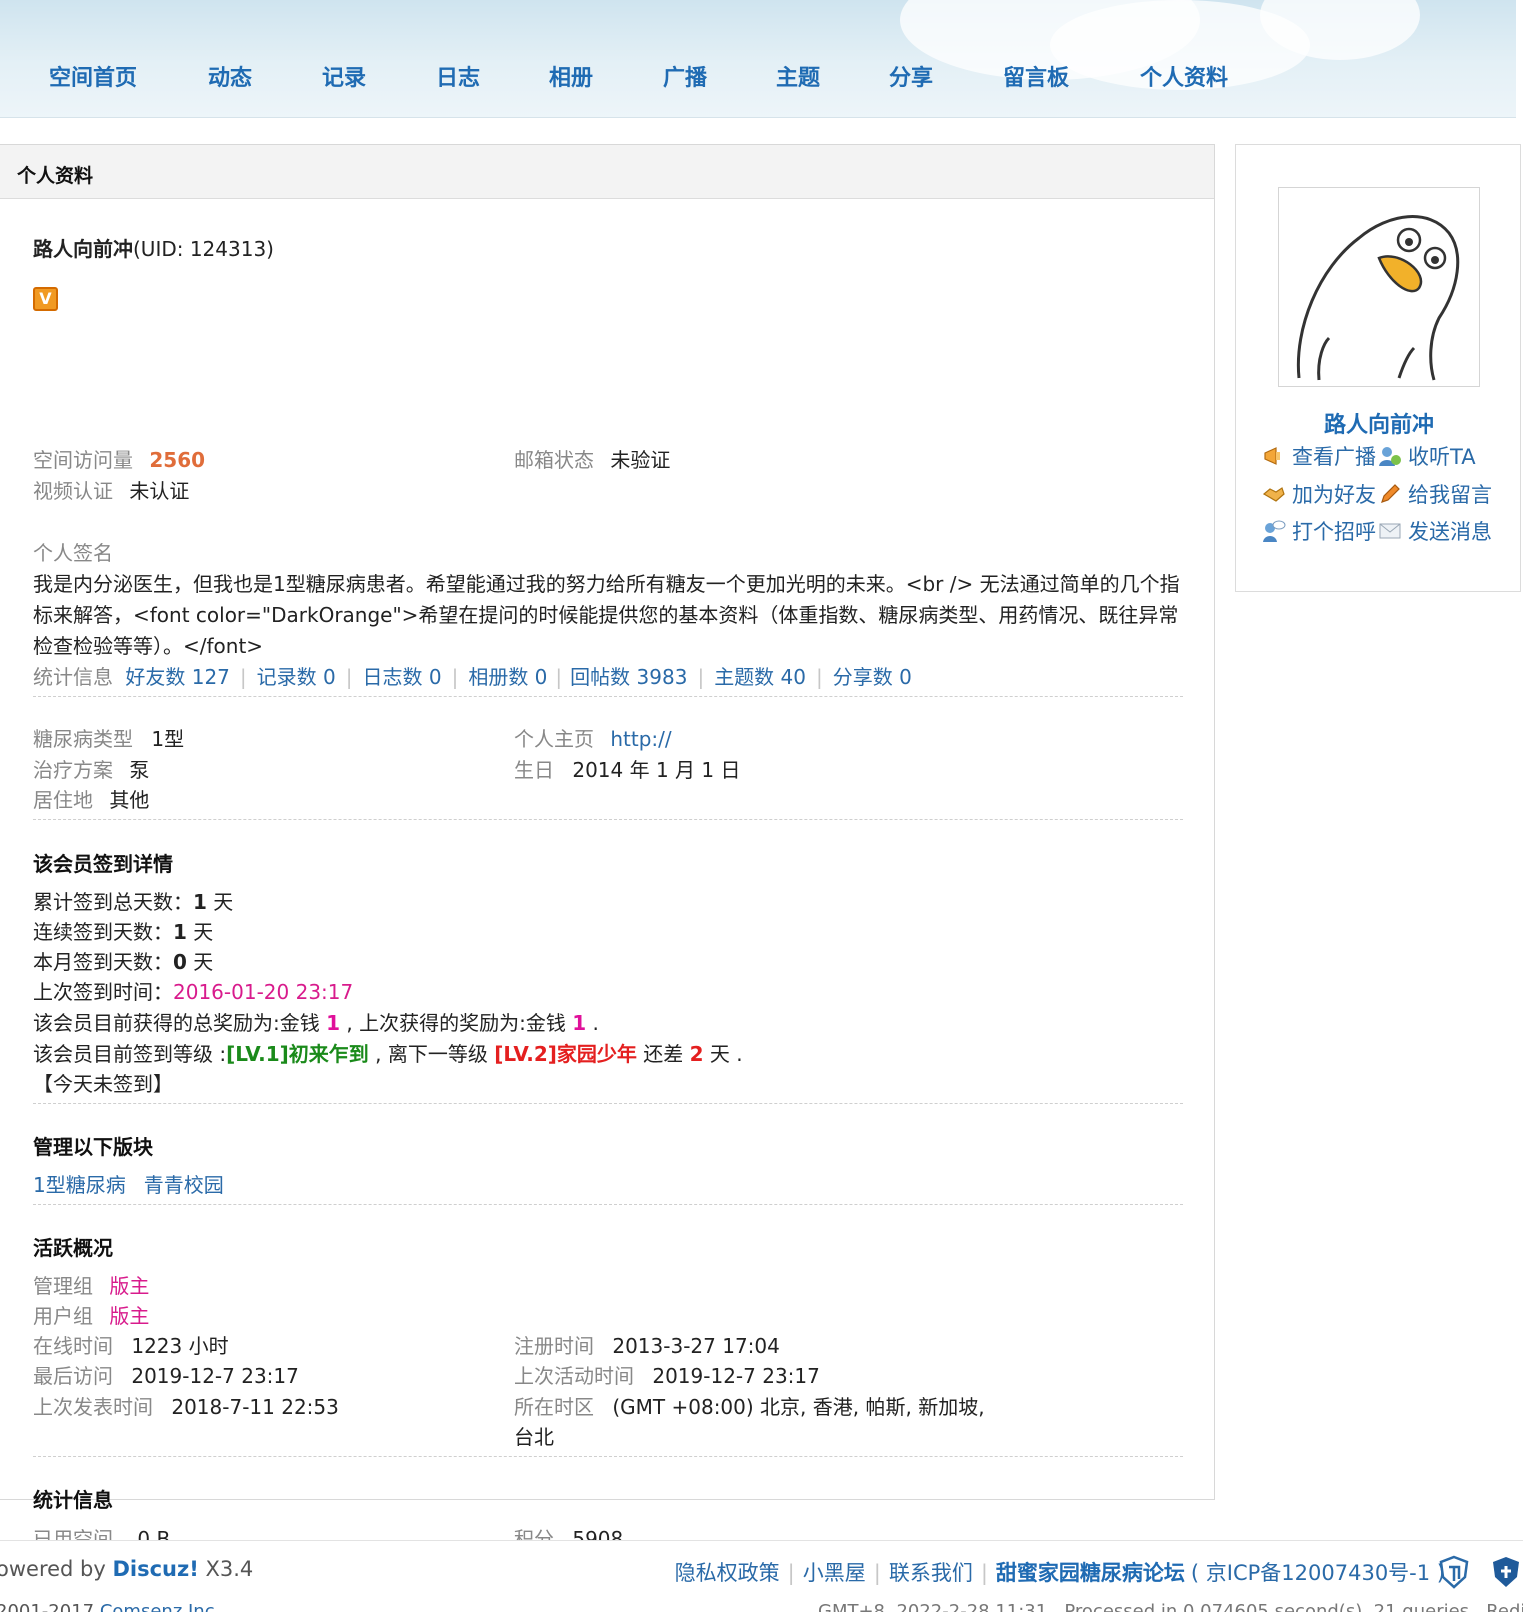  What do you see at coordinates (534, 1437) in the screenshot?
I see `timezone-value-cont: 台北` at bounding box center [534, 1437].